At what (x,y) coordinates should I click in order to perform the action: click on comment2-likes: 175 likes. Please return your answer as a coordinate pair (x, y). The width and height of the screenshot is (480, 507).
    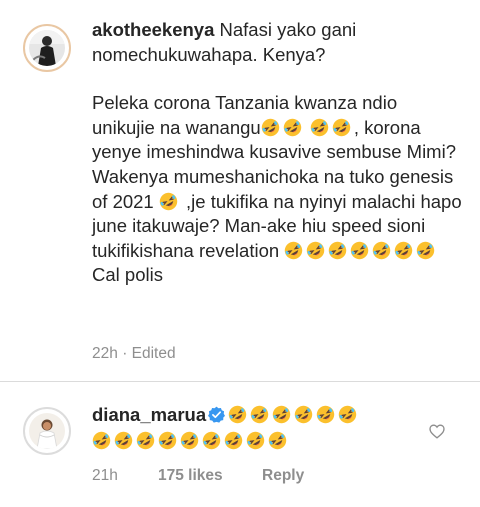
    Looking at the image, I should click on (190, 476).